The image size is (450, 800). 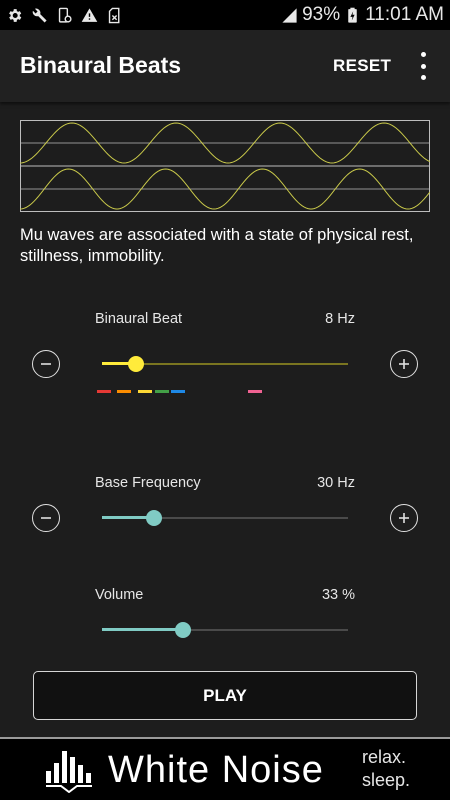 I want to click on band-mark-mu, so click(x=162, y=391).